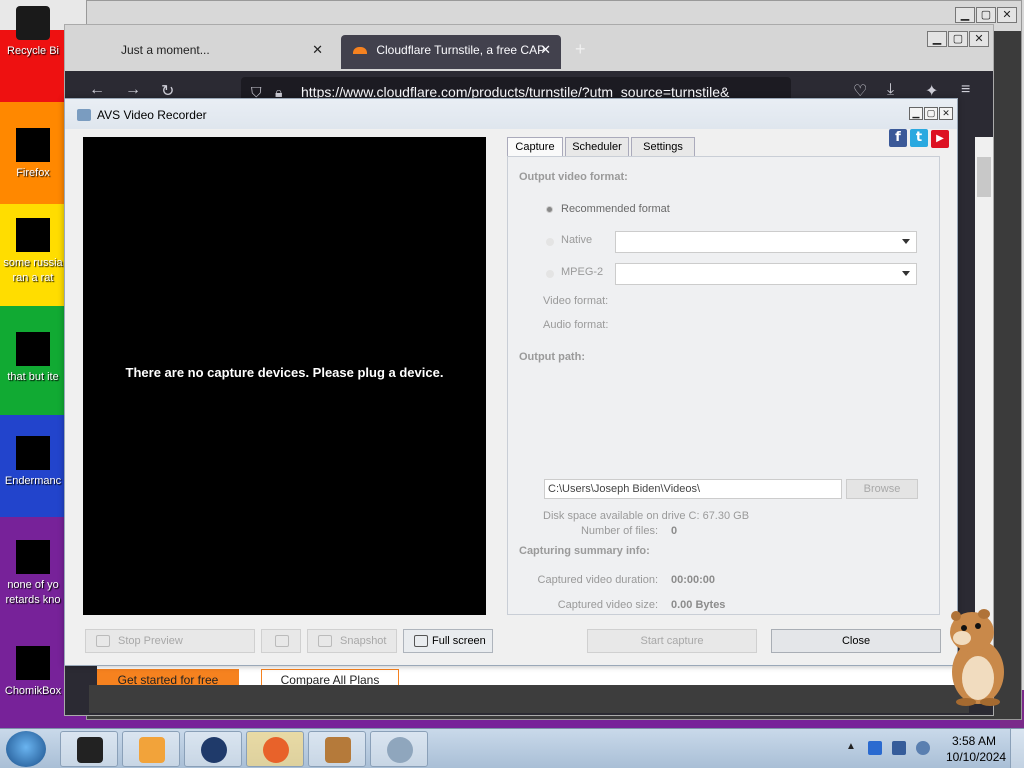 The image size is (1024, 768). I want to click on stop-preview-icon, so click(103, 641).